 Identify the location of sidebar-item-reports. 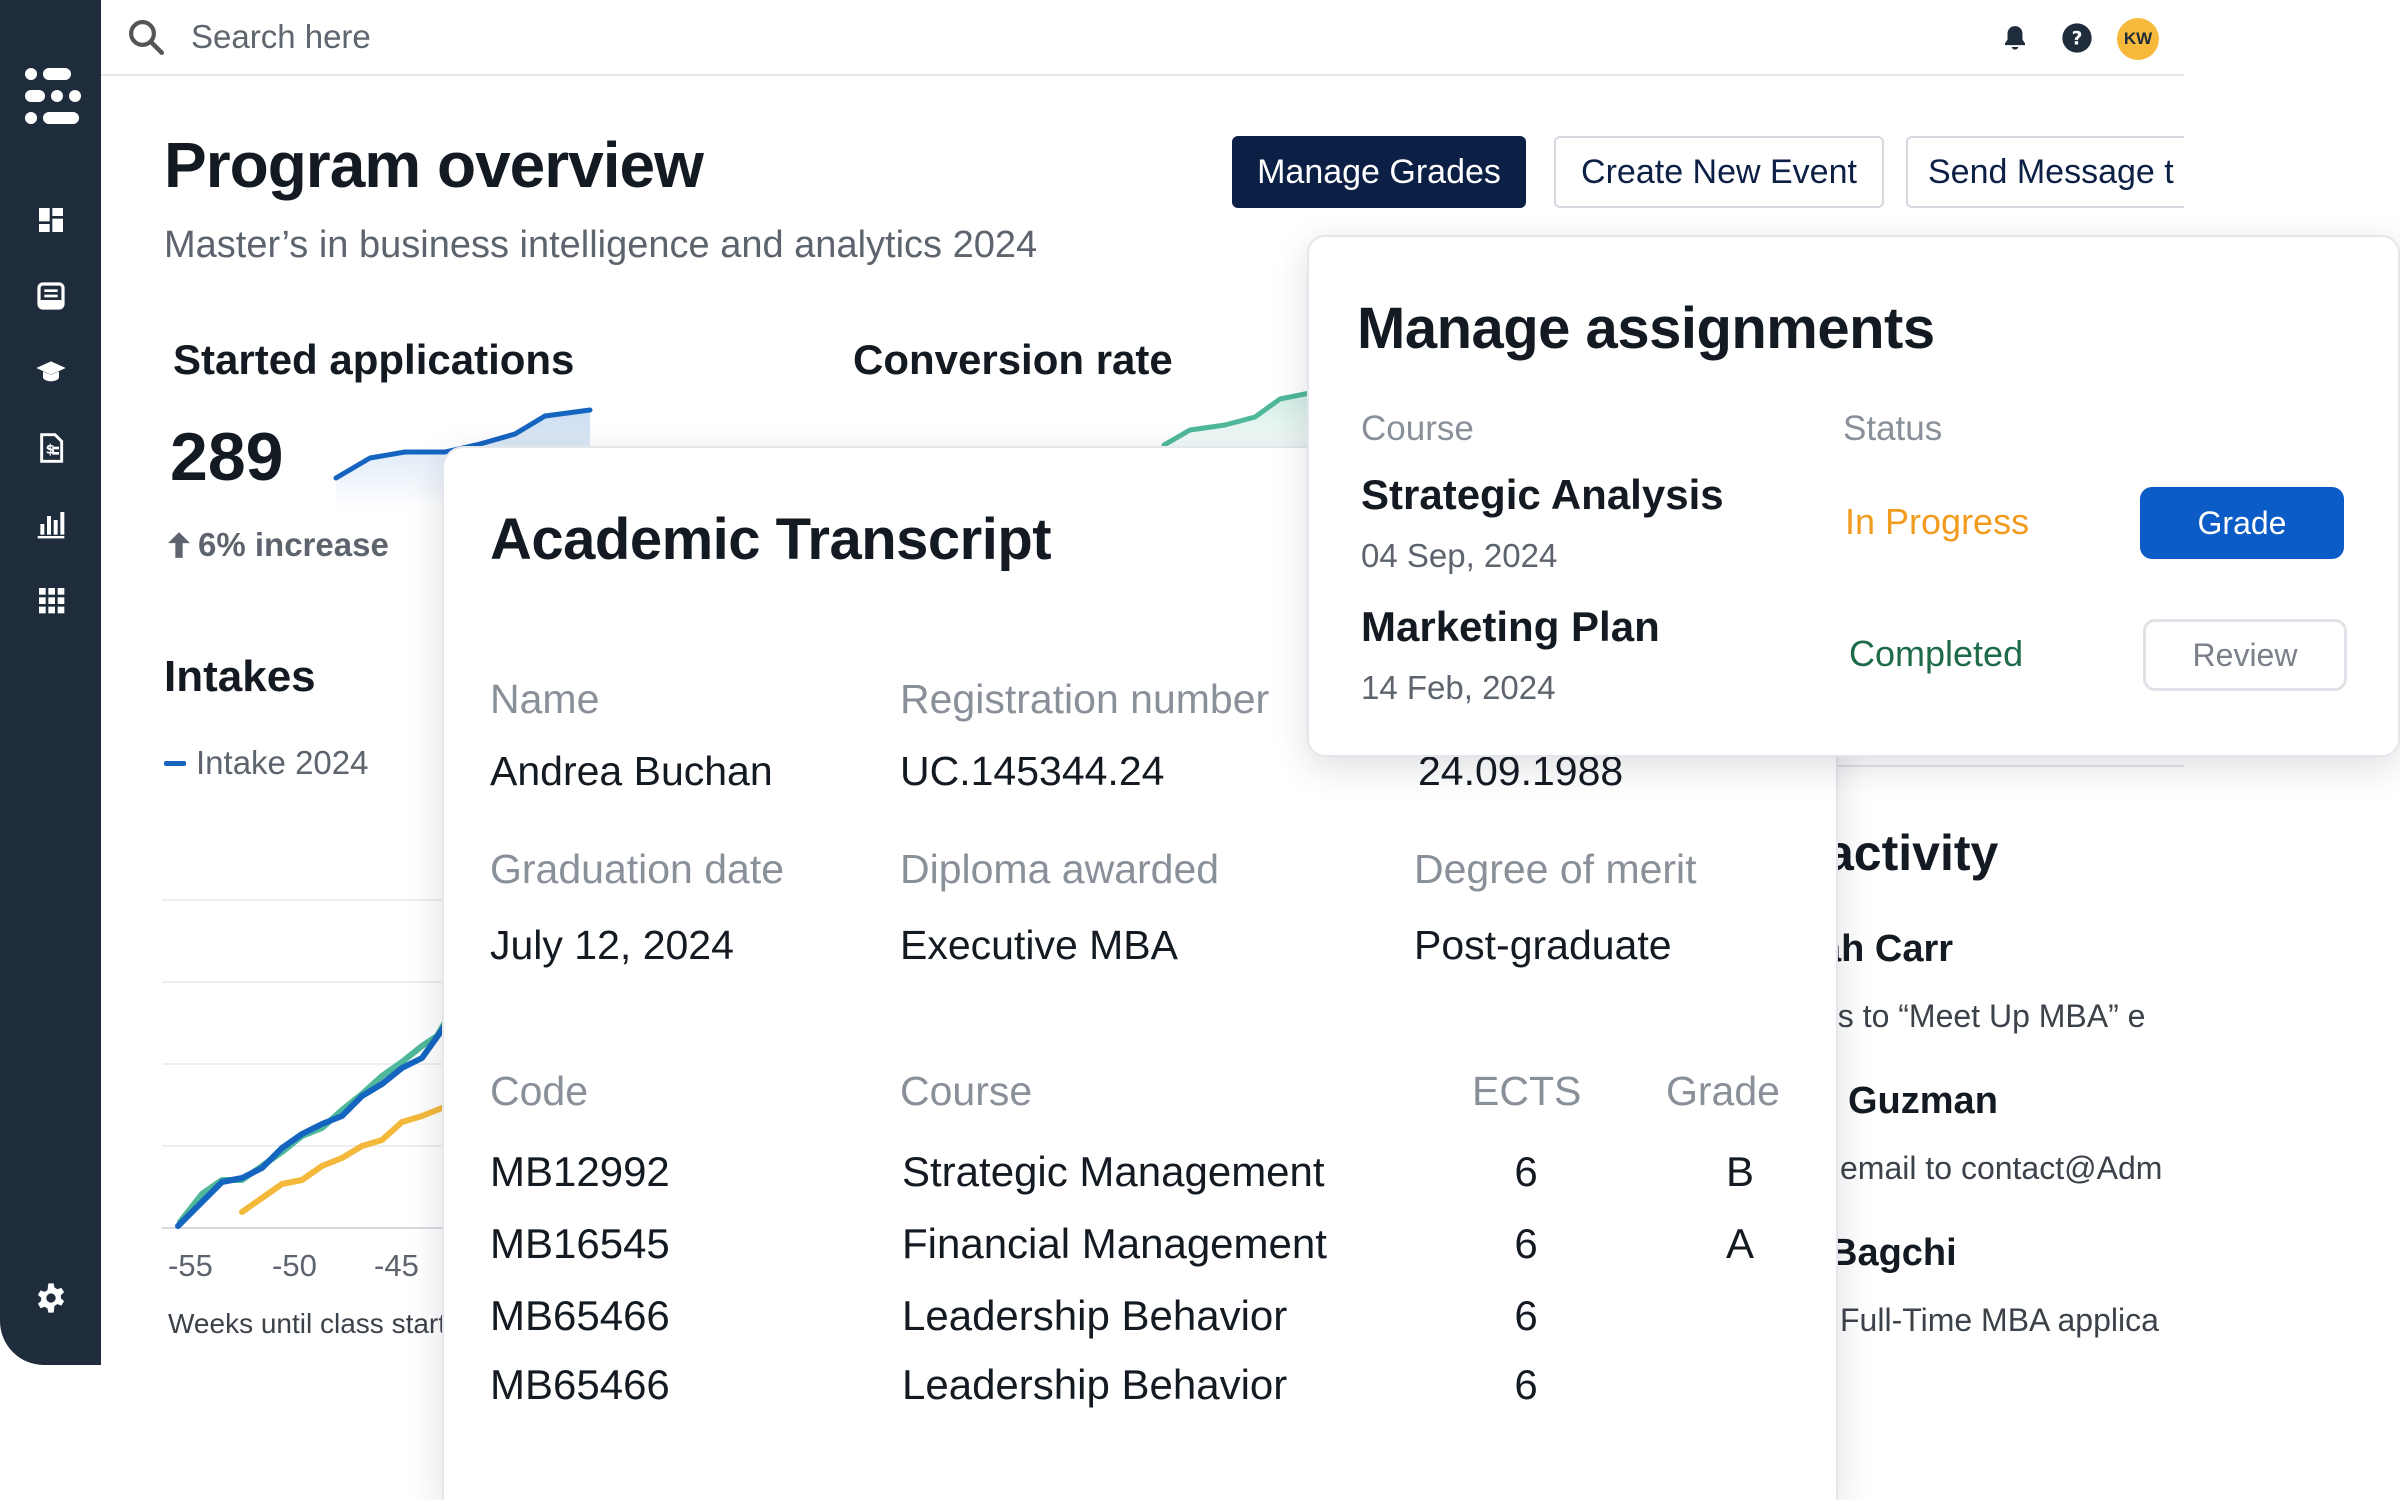
(51, 524).